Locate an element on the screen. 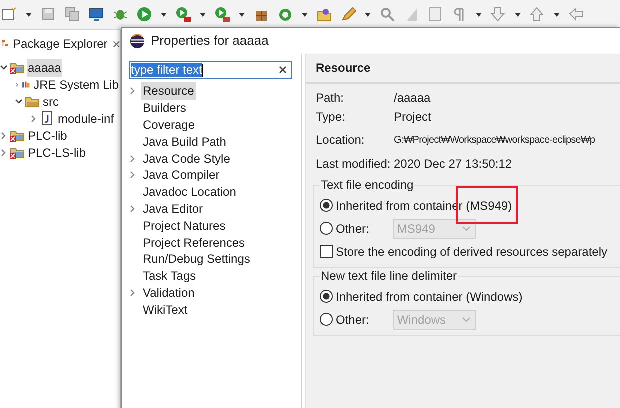 The width and height of the screenshot is (620, 408). field-label: Last modified: is located at coordinates (354, 164).